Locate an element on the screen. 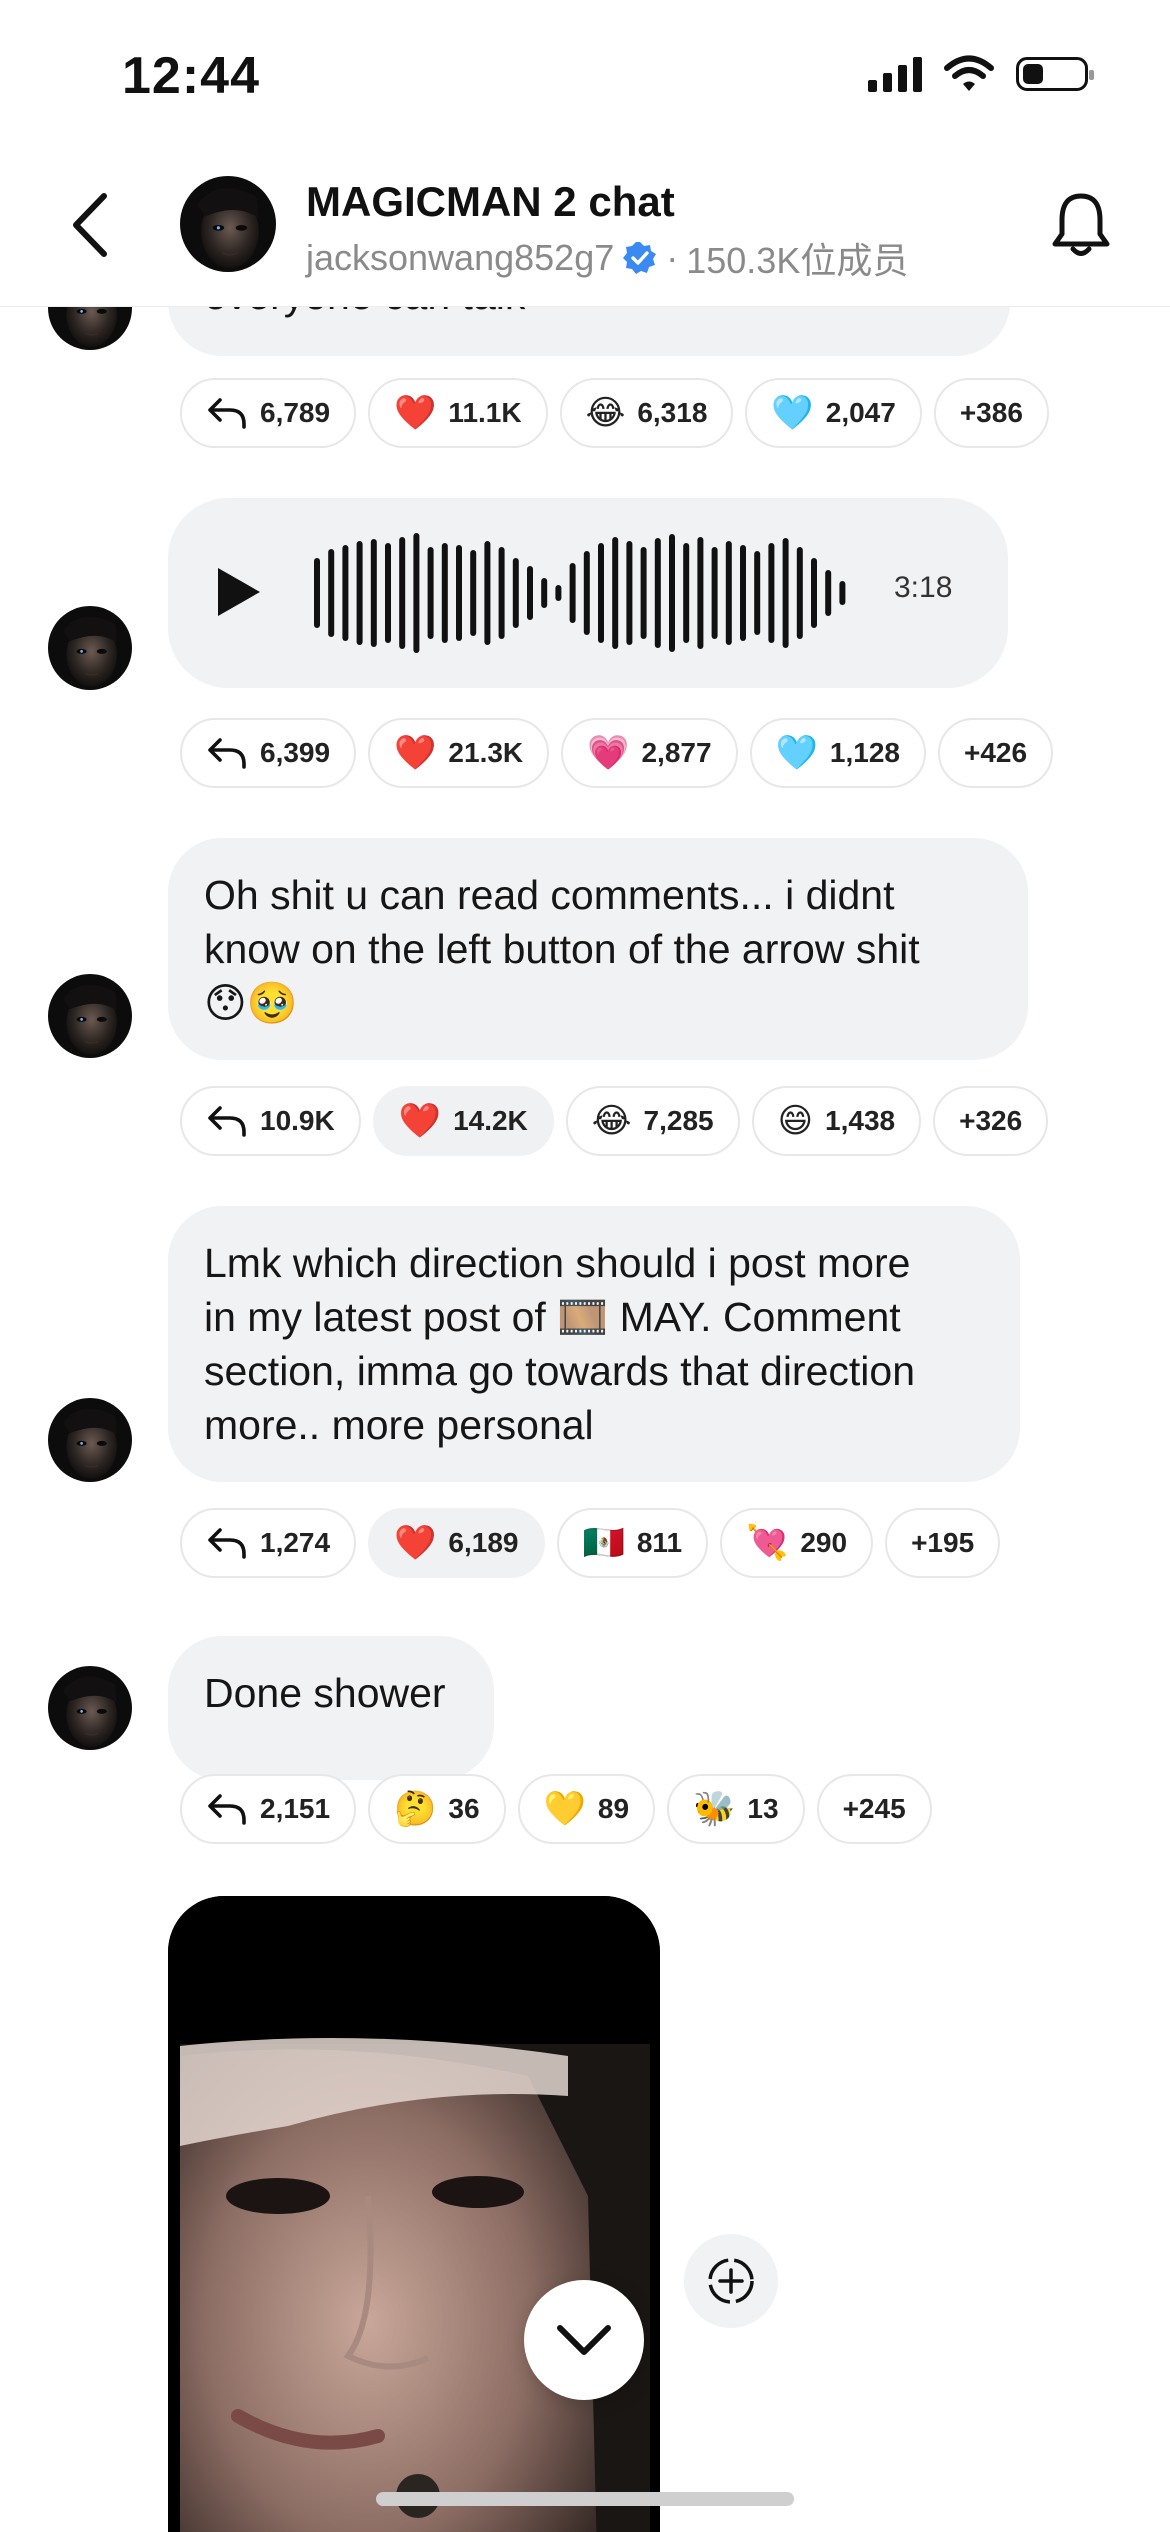 The height and width of the screenshot is (2532, 1170). image-message is located at coordinates (414, 2214).